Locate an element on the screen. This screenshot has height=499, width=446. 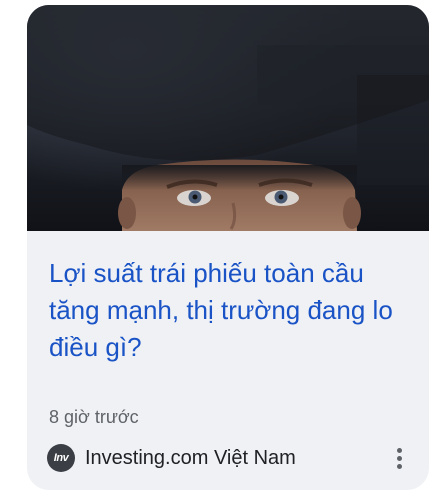
more-options-icon is located at coordinates (399, 458).